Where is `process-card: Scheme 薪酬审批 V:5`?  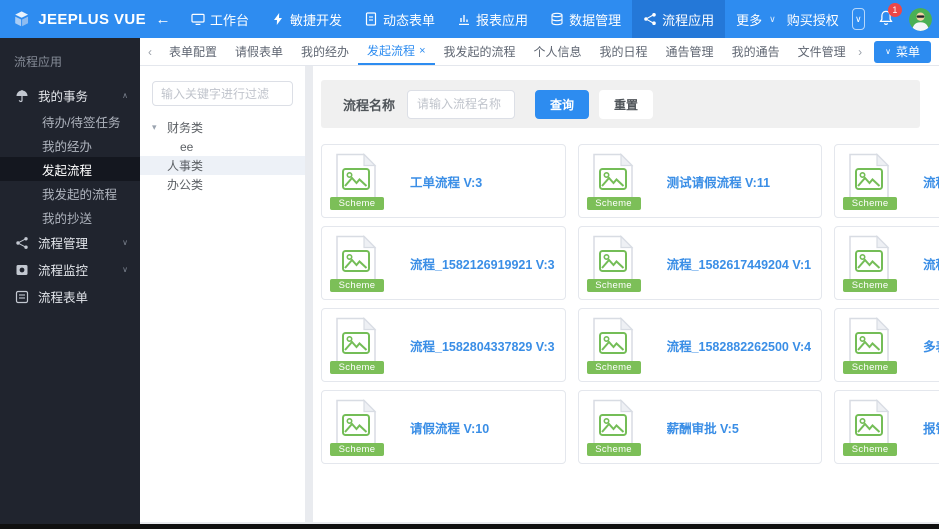
process-card: Scheme 薪酬审批 V:5 is located at coordinates (700, 427).